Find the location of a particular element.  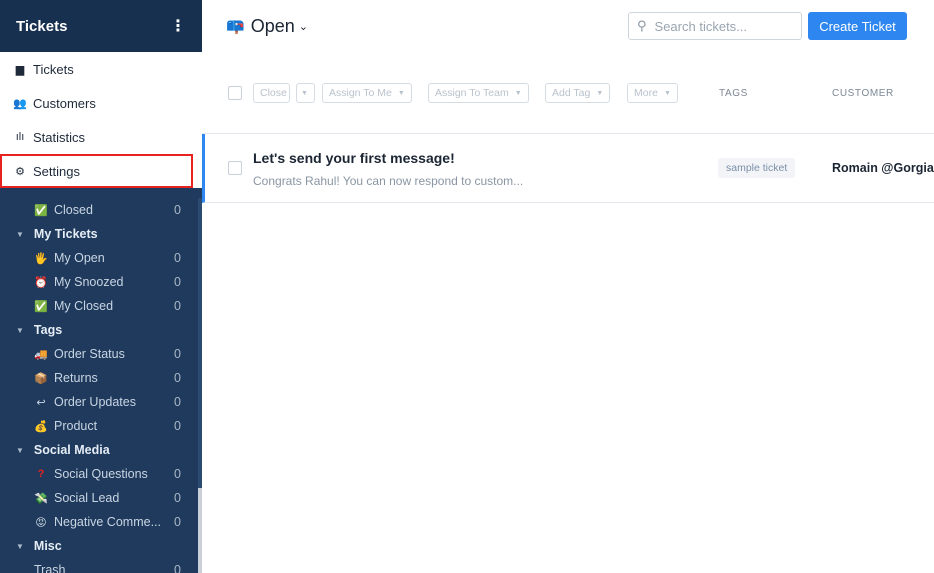

view-product: 💰 Product 0 is located at coordinates (99, 426).